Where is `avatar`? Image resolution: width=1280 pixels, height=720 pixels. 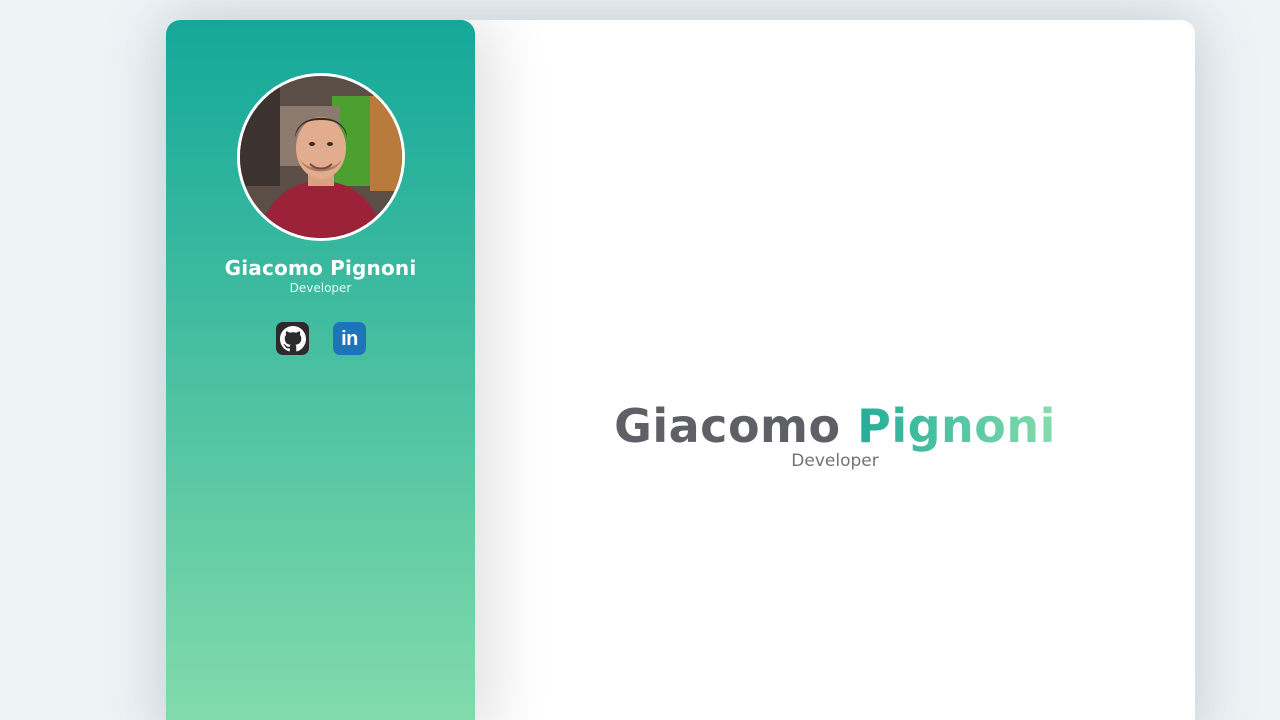 avatar is located at coordinates (321, 157).